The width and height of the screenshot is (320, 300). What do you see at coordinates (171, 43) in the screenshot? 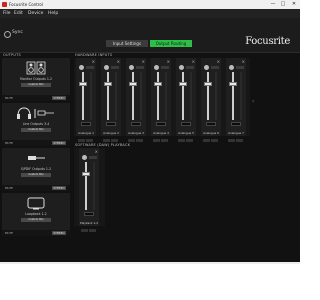
I see `tab-output-routing: Output Routing` at bounding box center [171, 43].